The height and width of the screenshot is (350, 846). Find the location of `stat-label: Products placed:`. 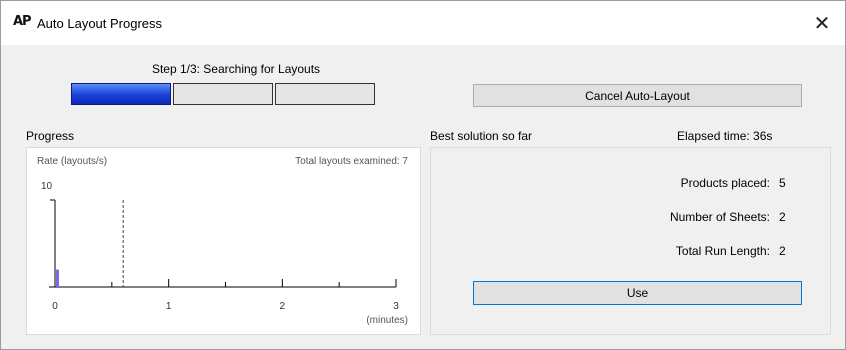

stat-label: Products placed: is located at coordinates (725, 183).